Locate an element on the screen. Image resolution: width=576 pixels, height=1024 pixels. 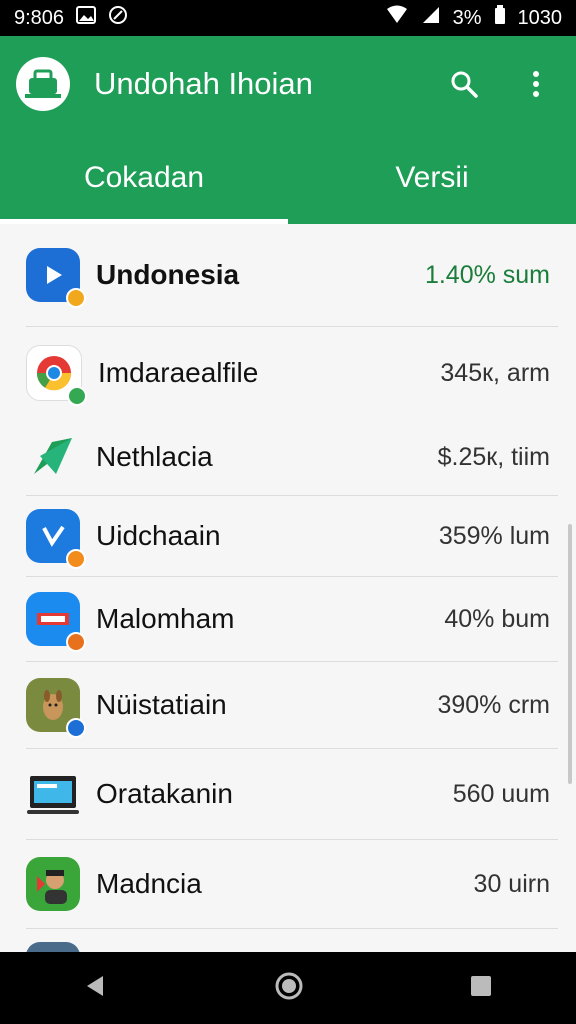
navigation-bar is located at coordinates (288, 988).